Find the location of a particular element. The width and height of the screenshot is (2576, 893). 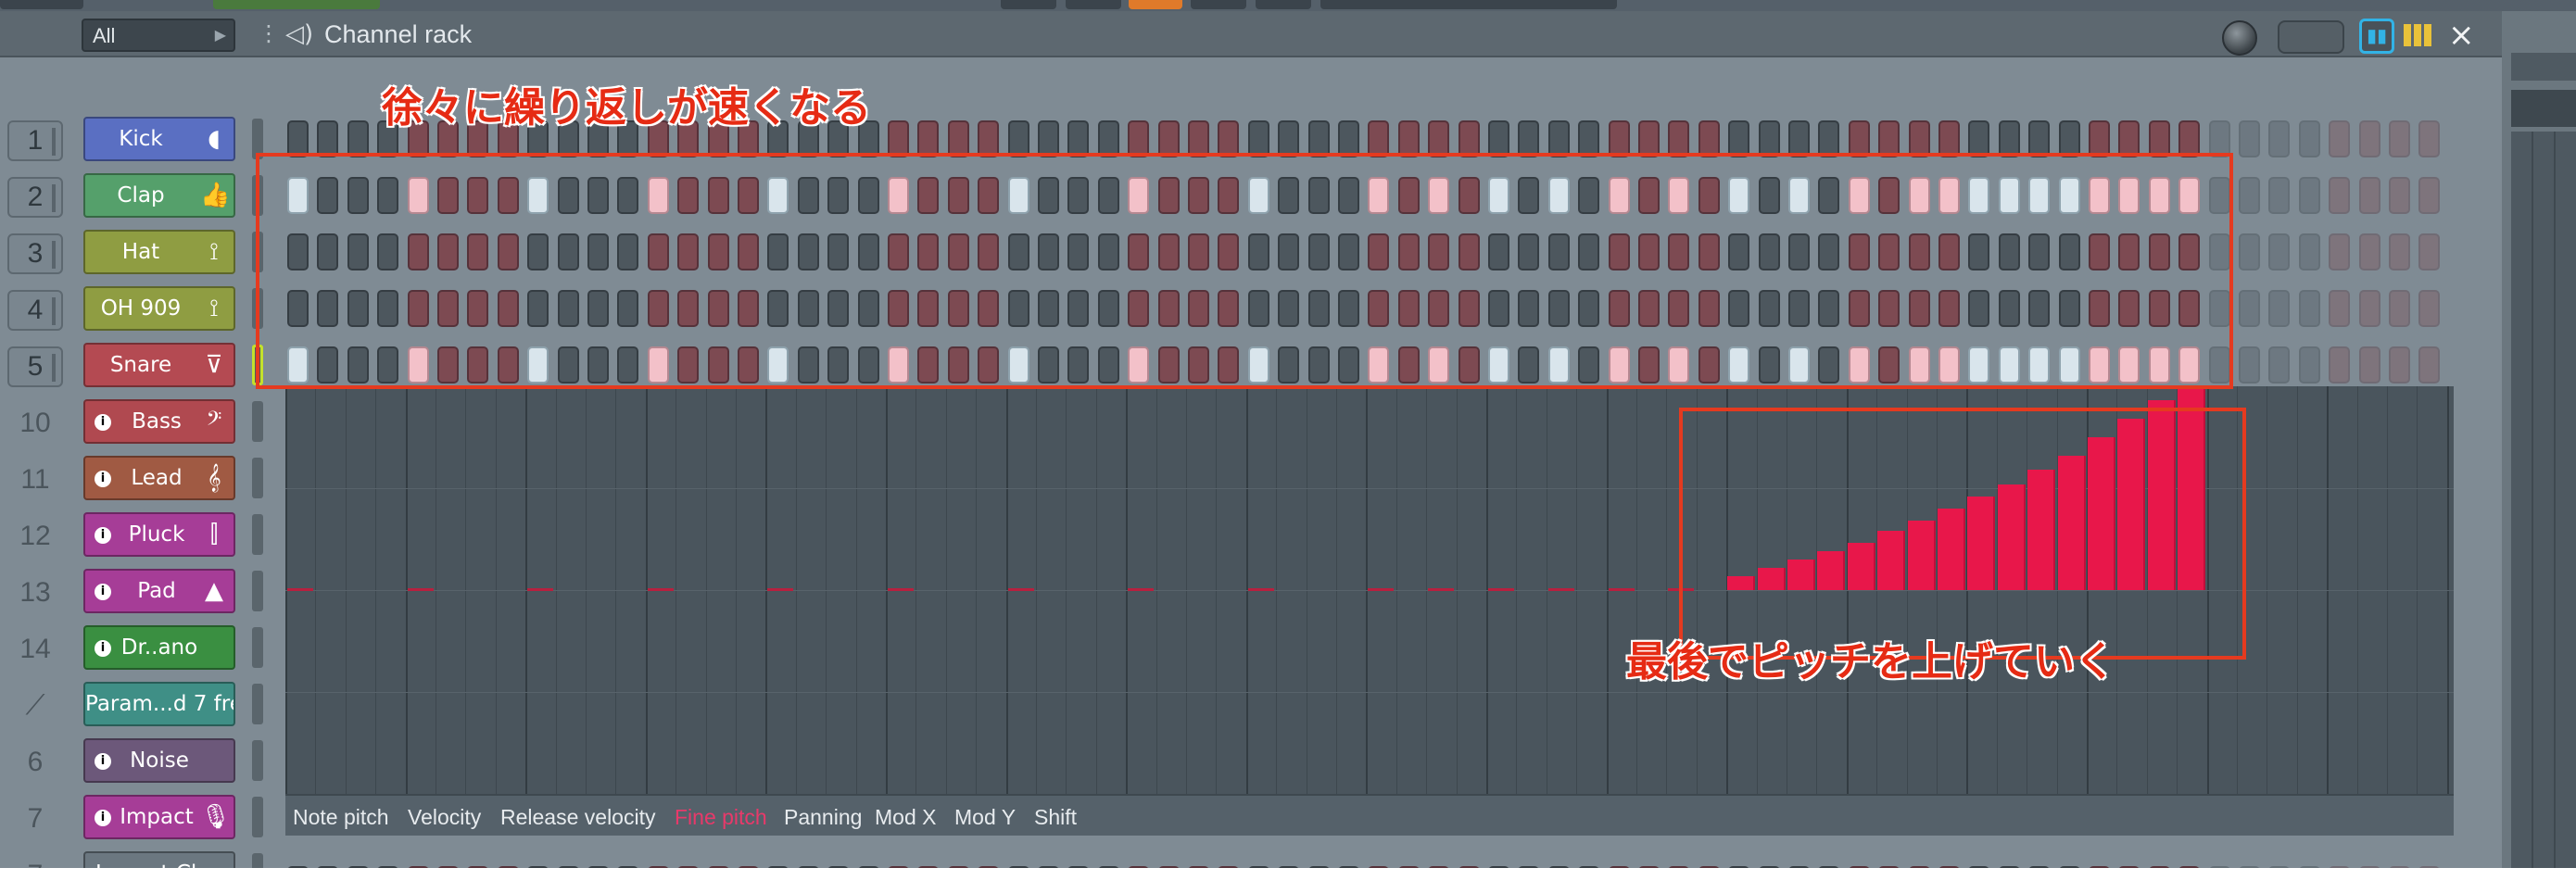

graph-editor-icon: ▮▮ is located at coordinates (2376, 37).